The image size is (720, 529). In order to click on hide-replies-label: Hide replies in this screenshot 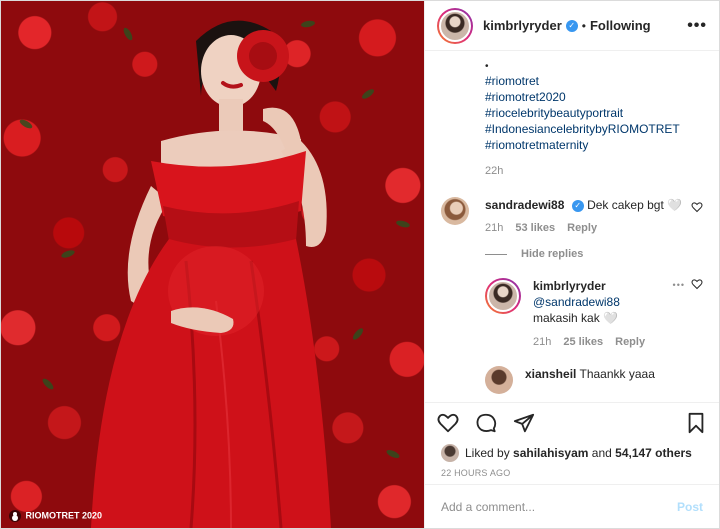, I will do `click(552, 254)`.